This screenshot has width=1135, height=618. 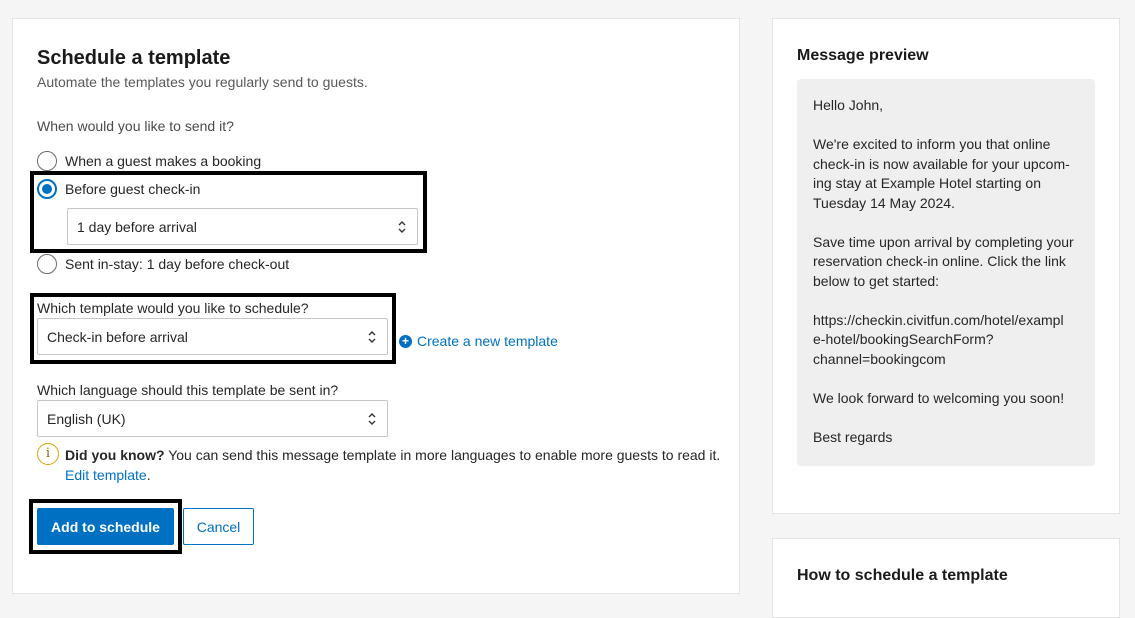 I want to click on radio-in-stay: Sent in-stay: 1 day before check-out, so click(x=163, y=264).